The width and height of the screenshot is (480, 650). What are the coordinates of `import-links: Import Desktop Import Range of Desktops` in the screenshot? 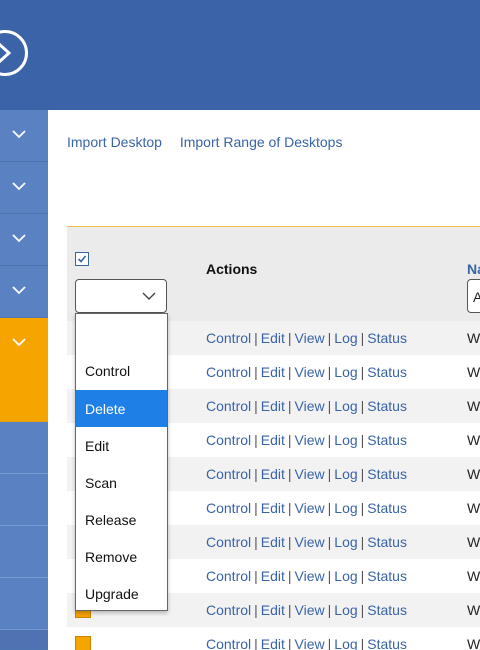 It's located at (211, 142).